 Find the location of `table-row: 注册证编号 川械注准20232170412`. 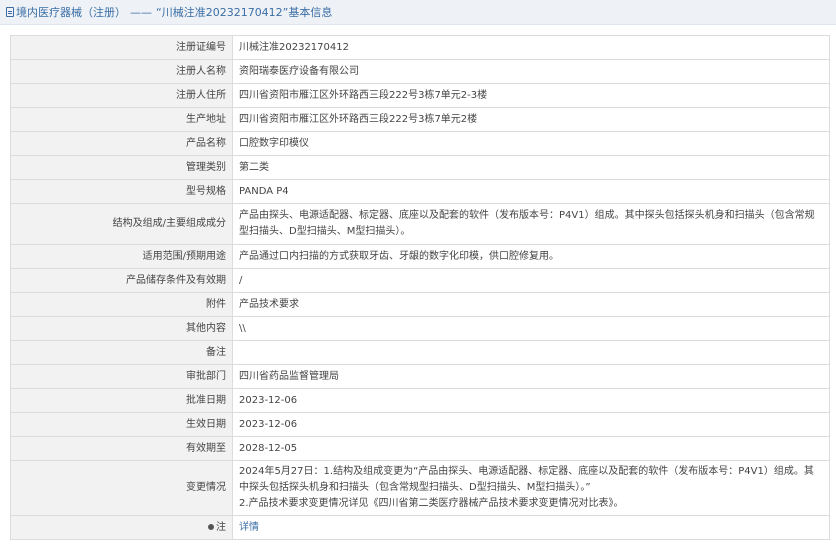

table-row: 注册证编号 川械注准20232170412 is located at coordinates (420, 47).